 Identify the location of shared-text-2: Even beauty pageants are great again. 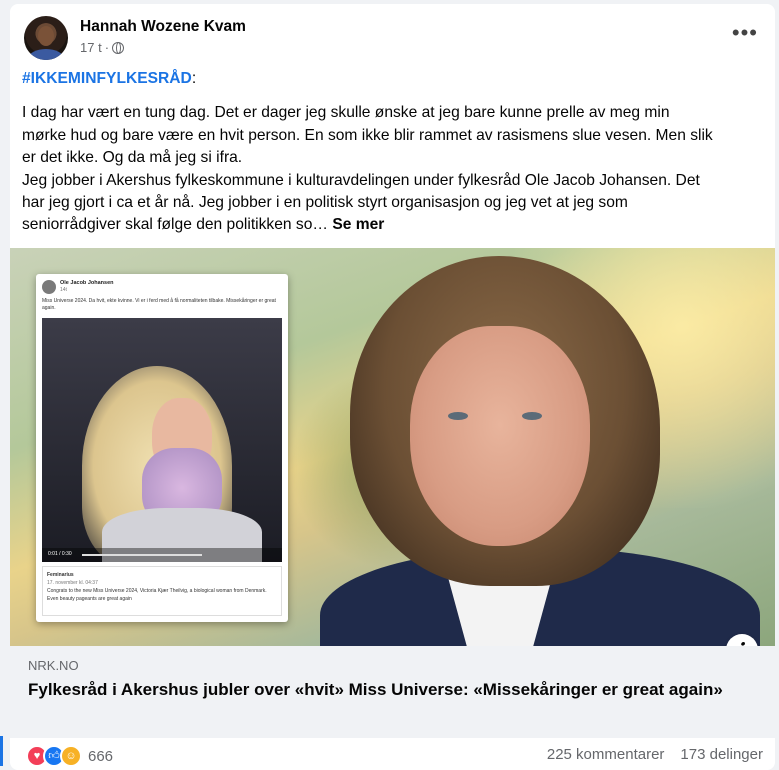
(89, 599).